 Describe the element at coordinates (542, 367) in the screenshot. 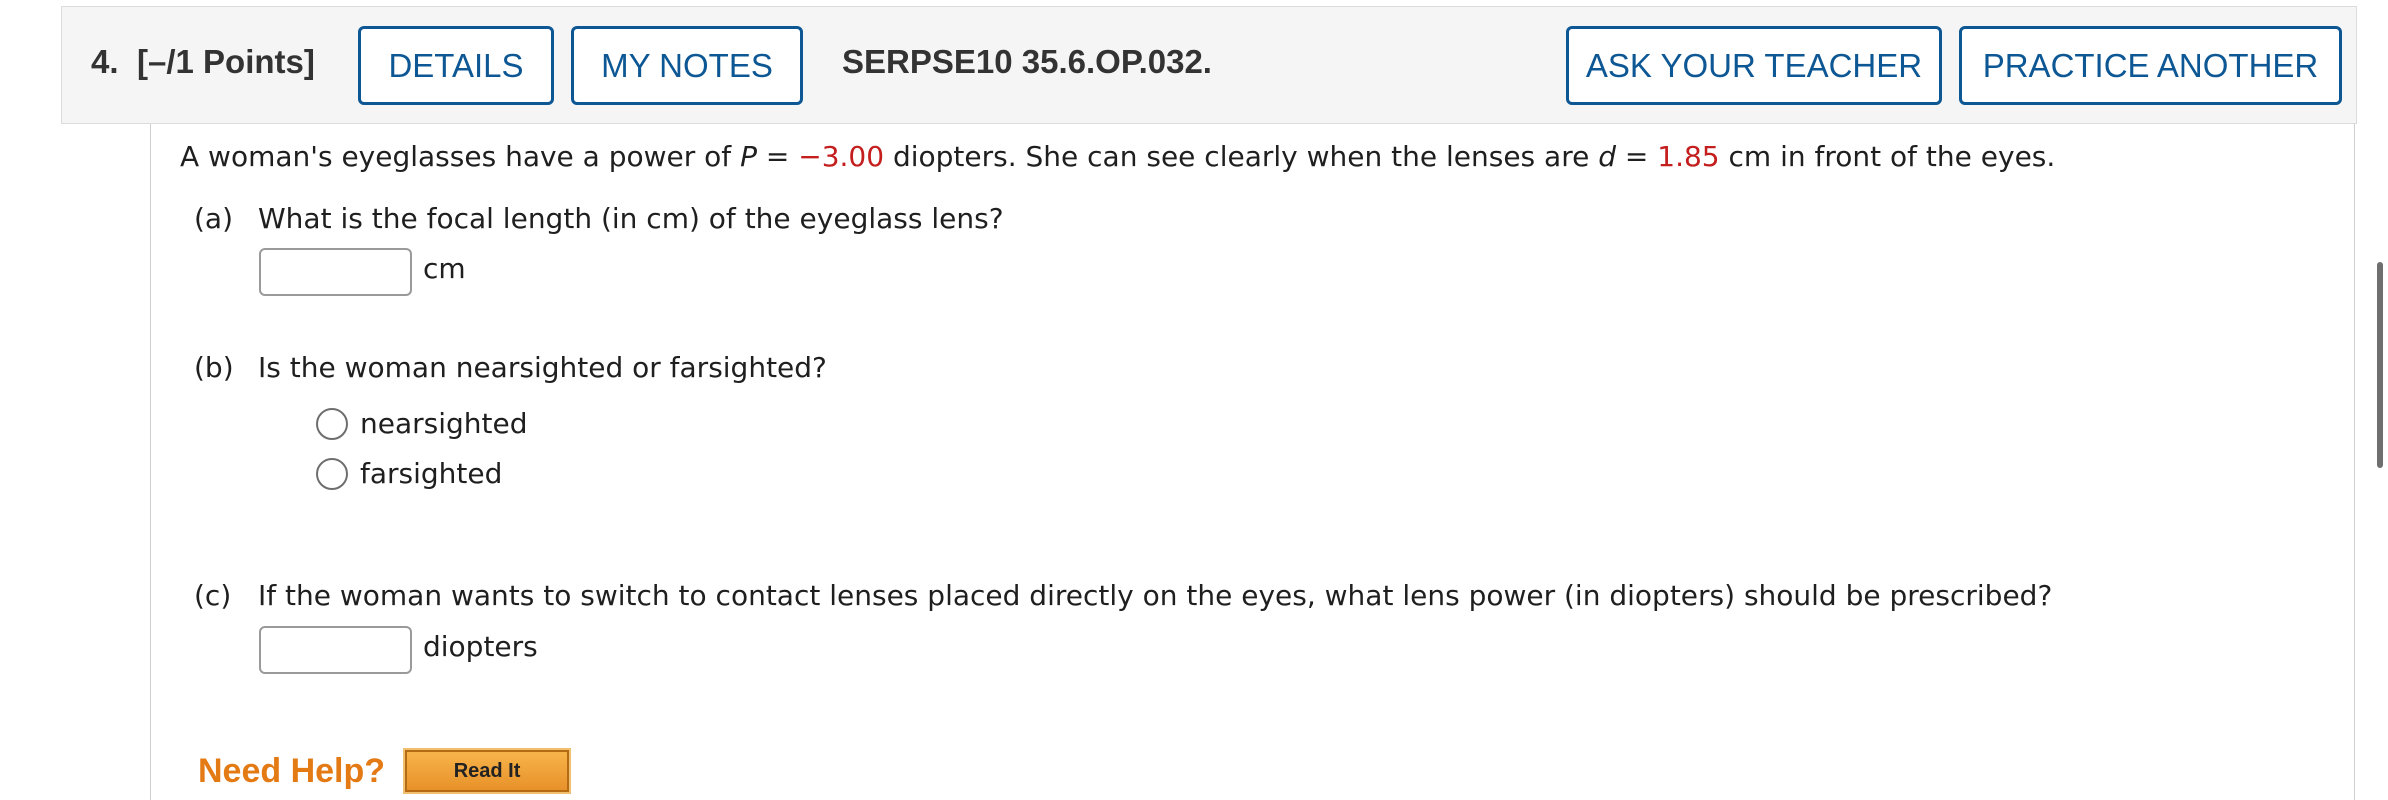

I see `part-b-text: Is the woman nearsighted or farsighted?` at that location.